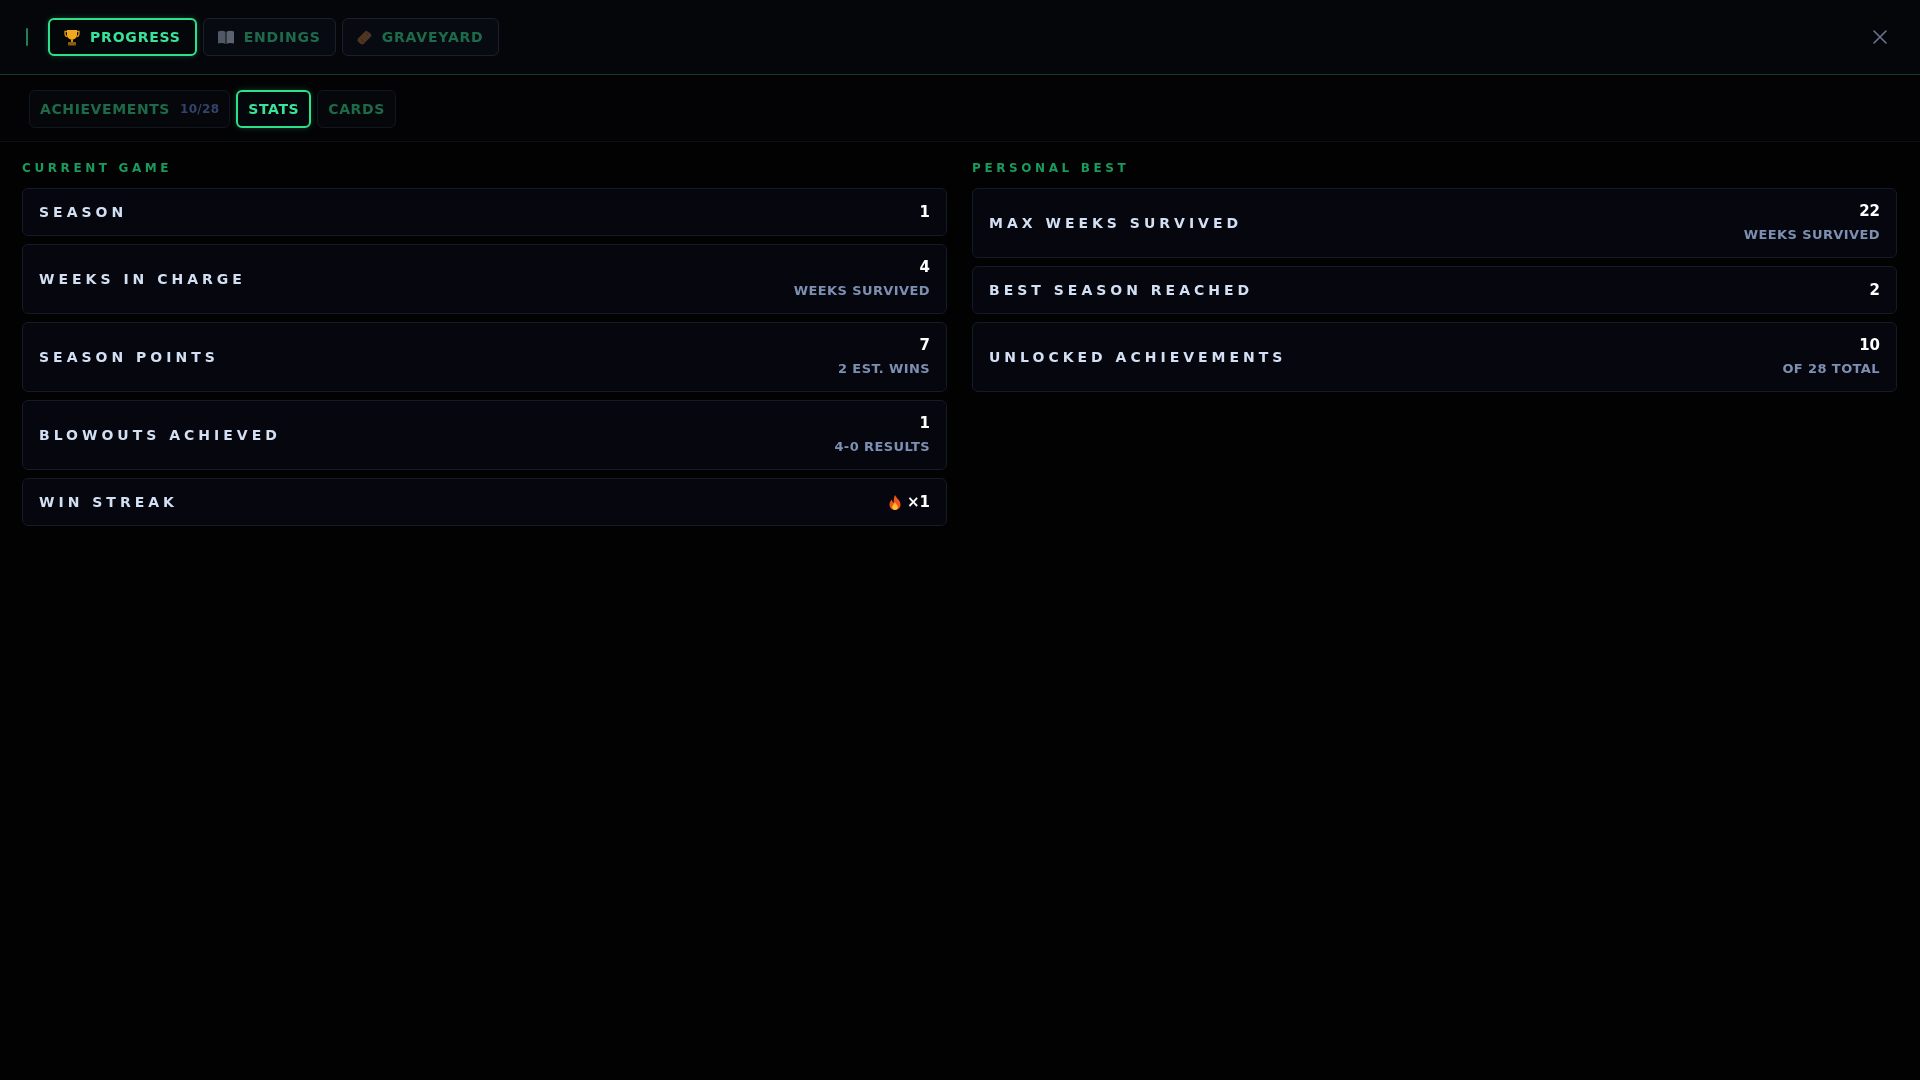 The image size is (1920, 1080). What do you see at coordinates (924, 267) in the screenshot?
I see `stat-value: 4` at bounding box center [924, 267].